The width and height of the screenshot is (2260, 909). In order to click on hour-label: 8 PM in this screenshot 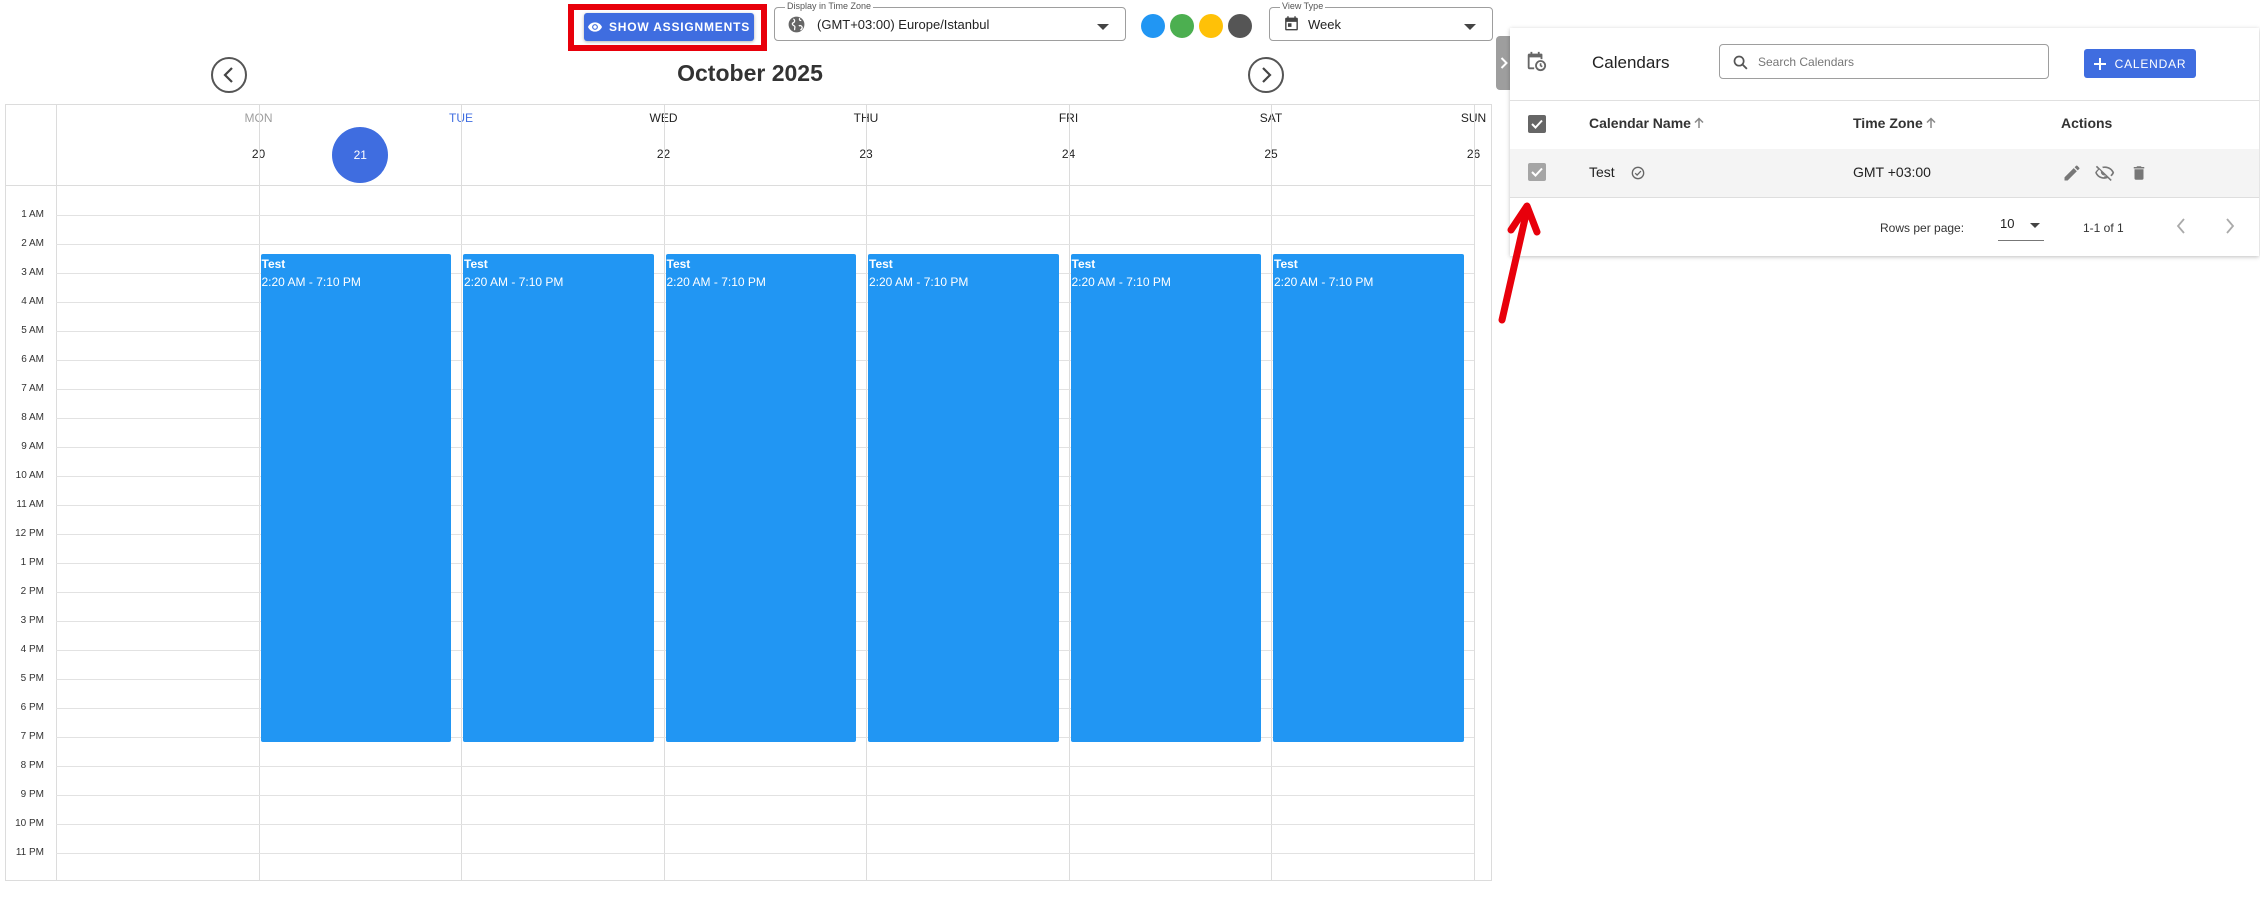, I will do `click(32, 765)`.